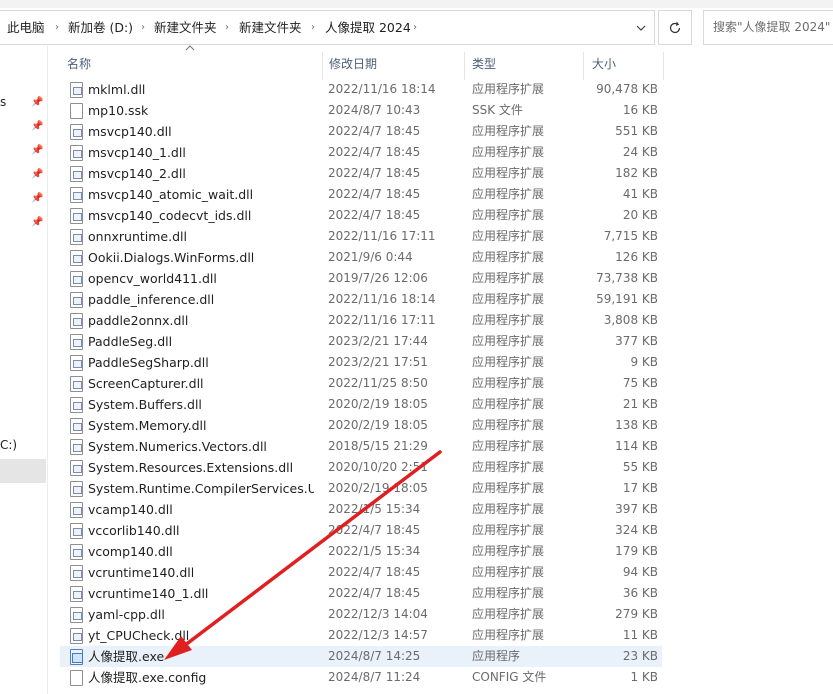  Describe the element at coordinates (361, 131) in the screenshot. I see `table-row: msvcp140.dll 2022/4/7 18:45 应用程序扩展 551 KB` at that location.